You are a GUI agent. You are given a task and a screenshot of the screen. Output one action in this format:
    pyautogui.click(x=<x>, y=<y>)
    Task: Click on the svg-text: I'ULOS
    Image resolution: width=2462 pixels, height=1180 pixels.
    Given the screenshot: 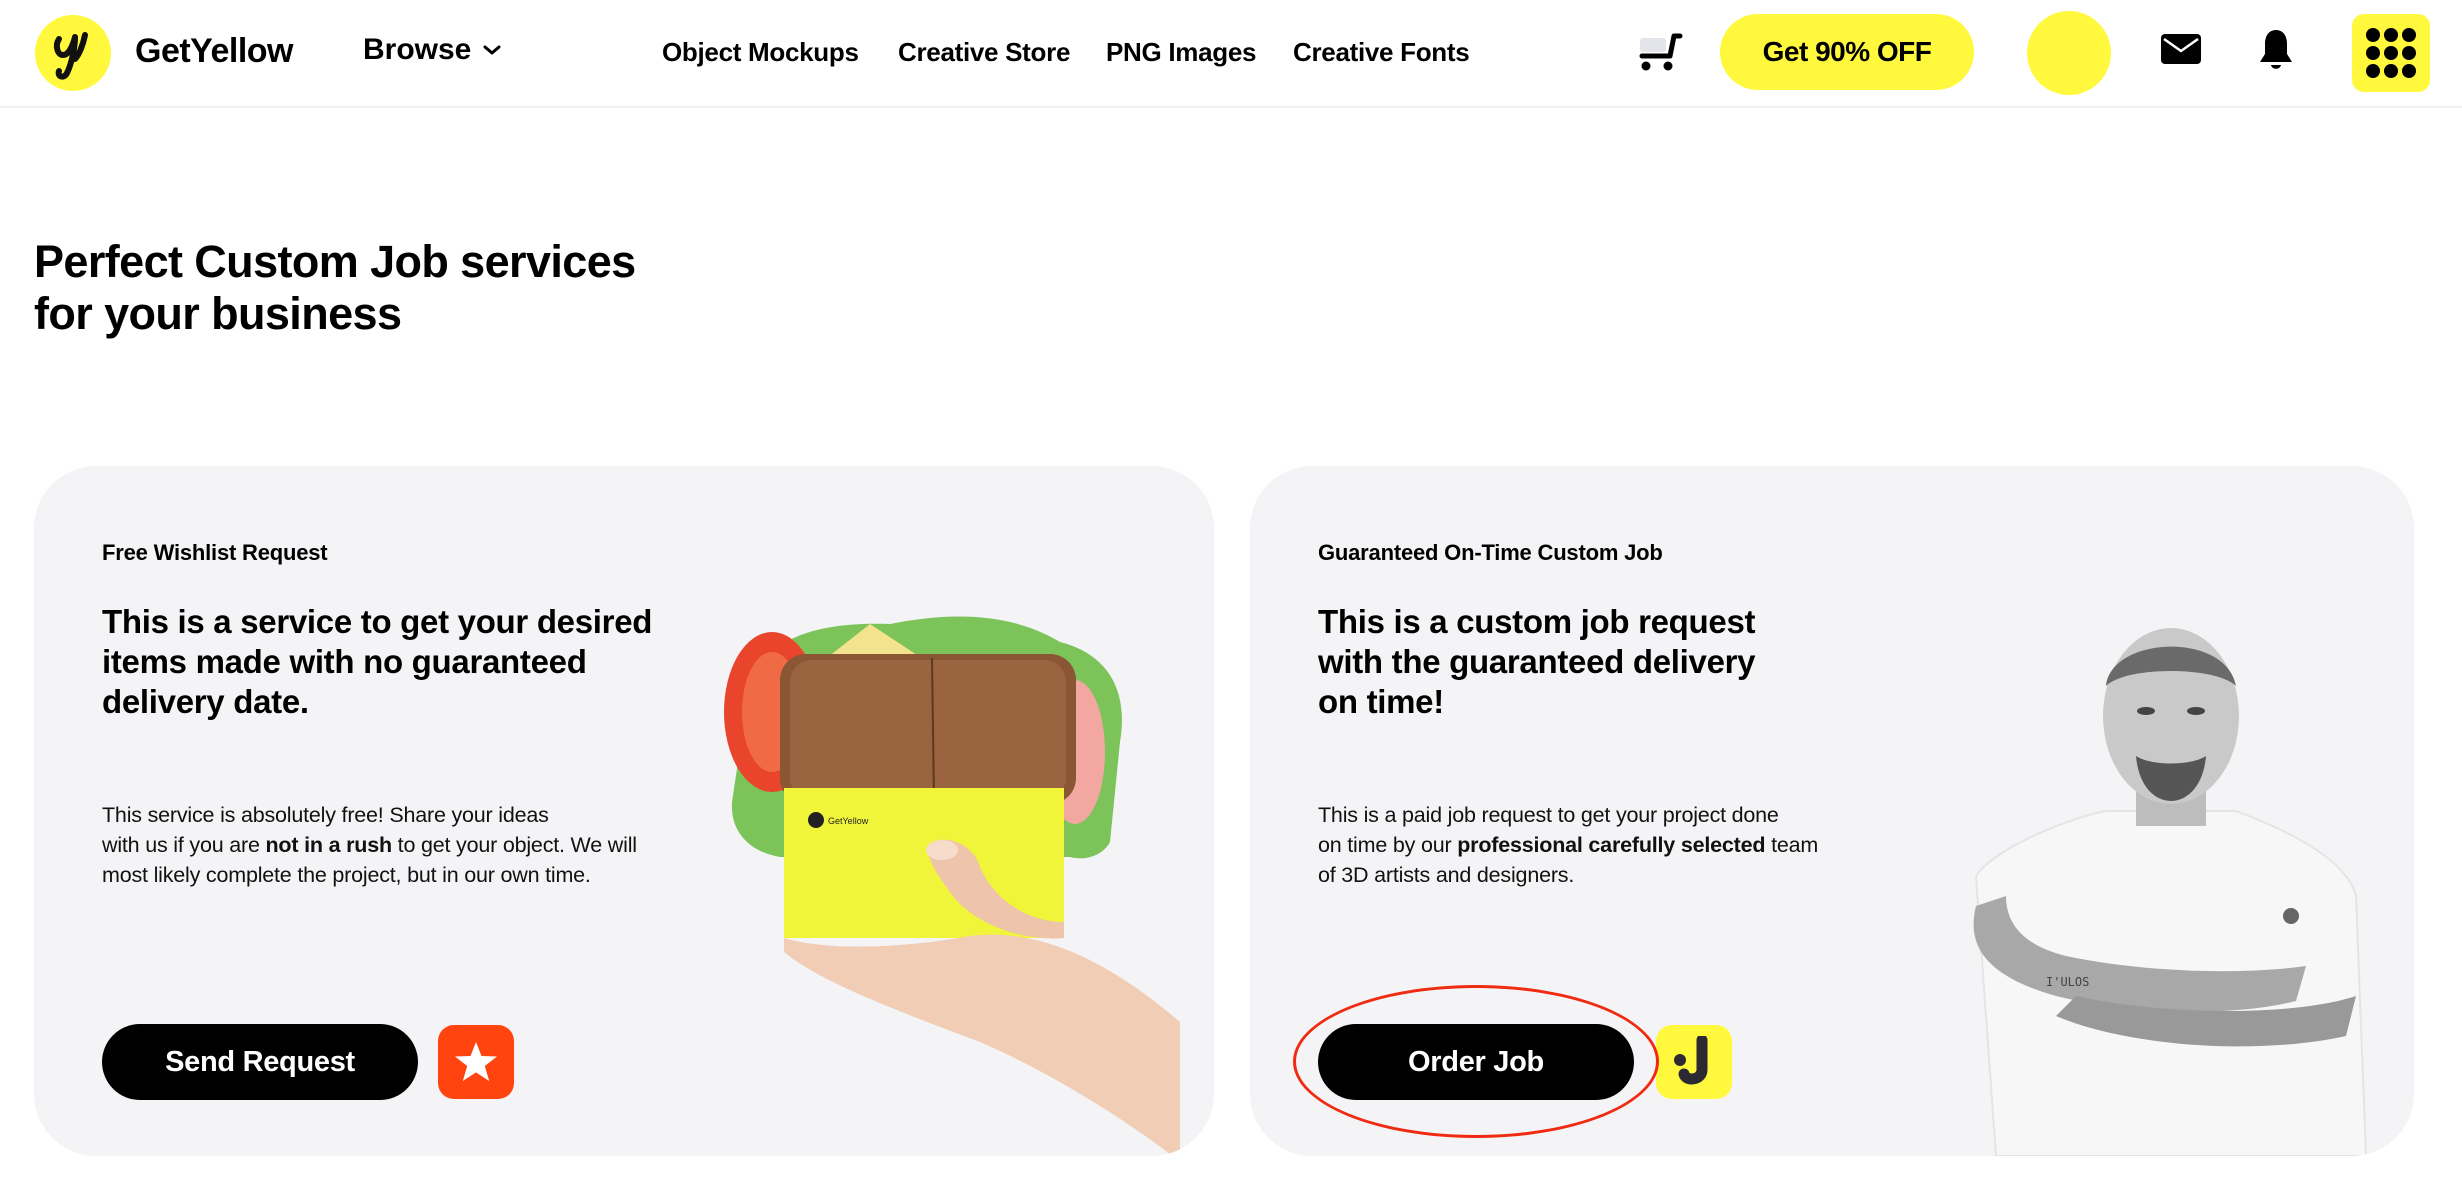 What is the action you would take?
    pyautogui.click(x=2067, y=982)
    